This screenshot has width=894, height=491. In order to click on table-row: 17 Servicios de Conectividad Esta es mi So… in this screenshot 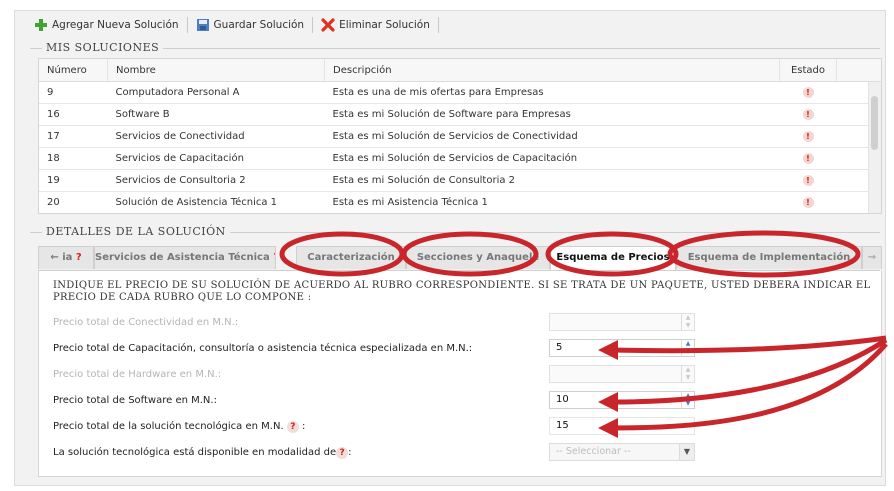, I will do `click(460, 136)`.